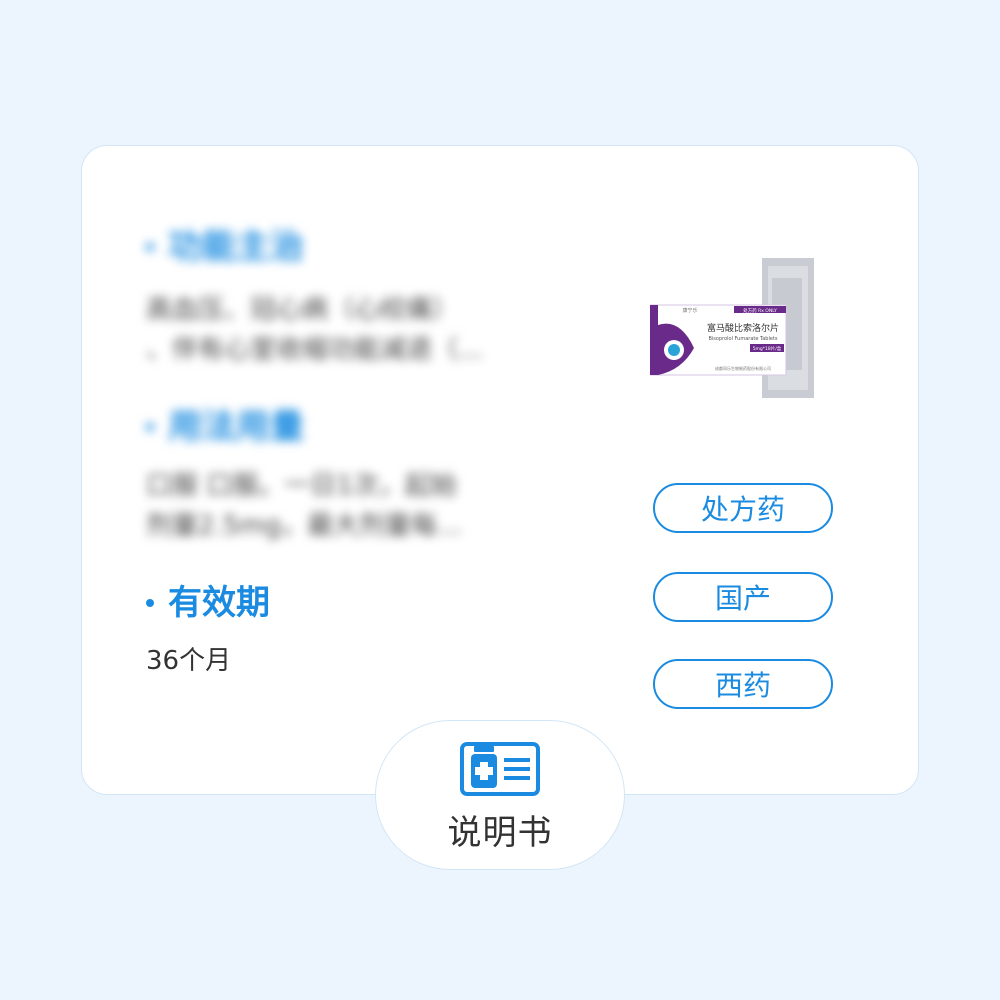 This screenshot has width=1000, height=1000. I want to click on svg-text: 处方药 Rx ONLY, so click(760, 310).